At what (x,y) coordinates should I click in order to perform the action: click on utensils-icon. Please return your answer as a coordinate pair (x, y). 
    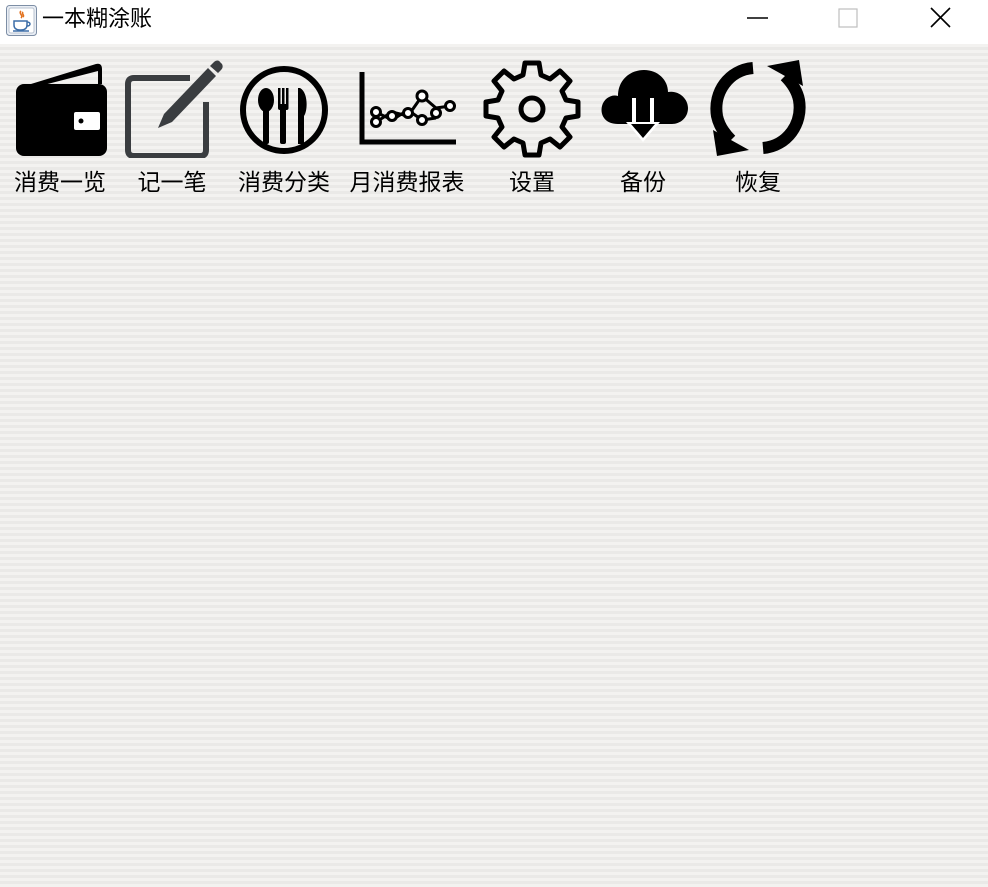
    Looking at the image, I should click on (284, 108).